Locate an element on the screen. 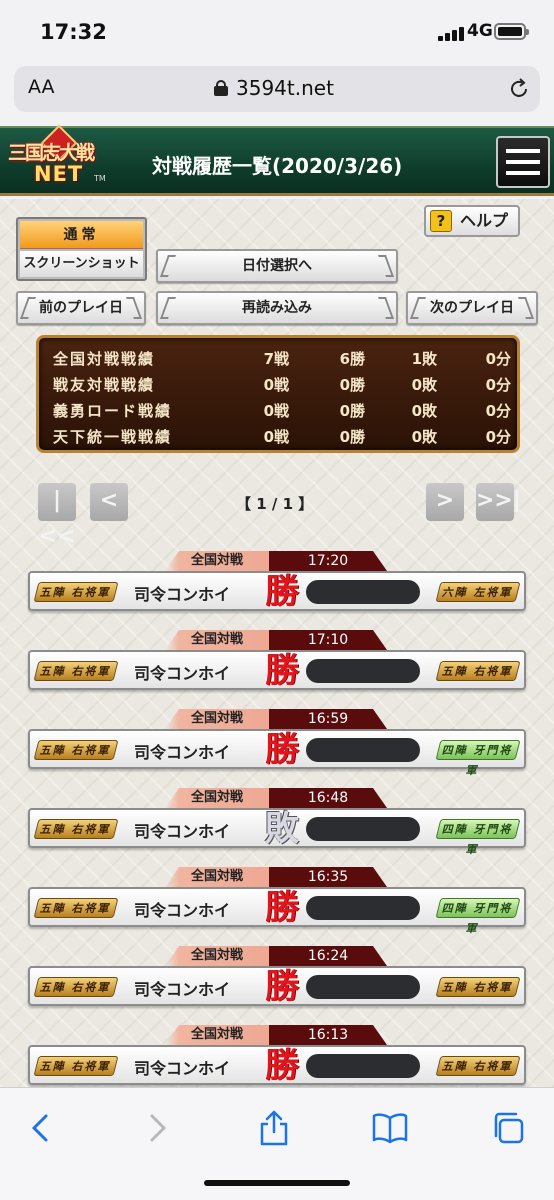 This screenshot has width=554, height=1200. tabs-icon is located at coordinates (508, 1128).